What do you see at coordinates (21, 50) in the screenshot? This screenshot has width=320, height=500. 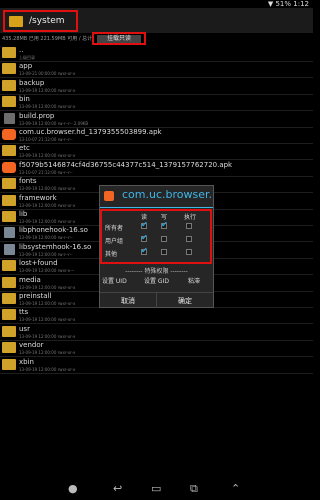 I see `file-name: ..` at bounding box center [21, 50].